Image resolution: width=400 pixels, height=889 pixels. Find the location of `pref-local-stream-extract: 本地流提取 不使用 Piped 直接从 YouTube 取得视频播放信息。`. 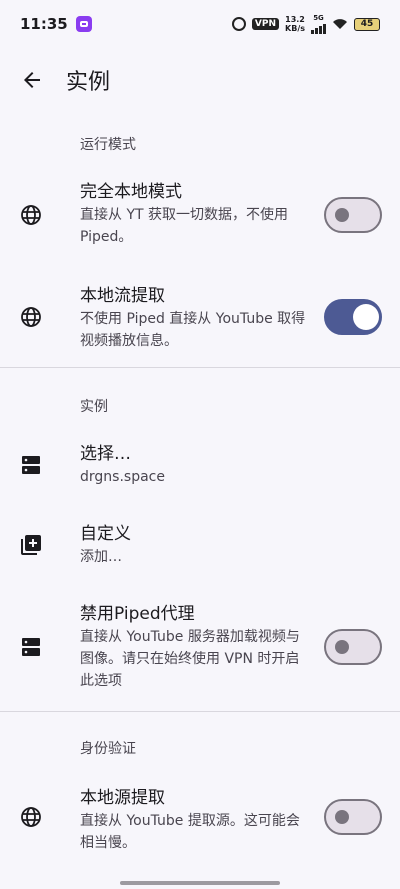

pref-local-stream-extract: 本地流提取 不使用 Piped 直接从 YouTube 取得视频播放信息。 is located at coordinates (200, 317).